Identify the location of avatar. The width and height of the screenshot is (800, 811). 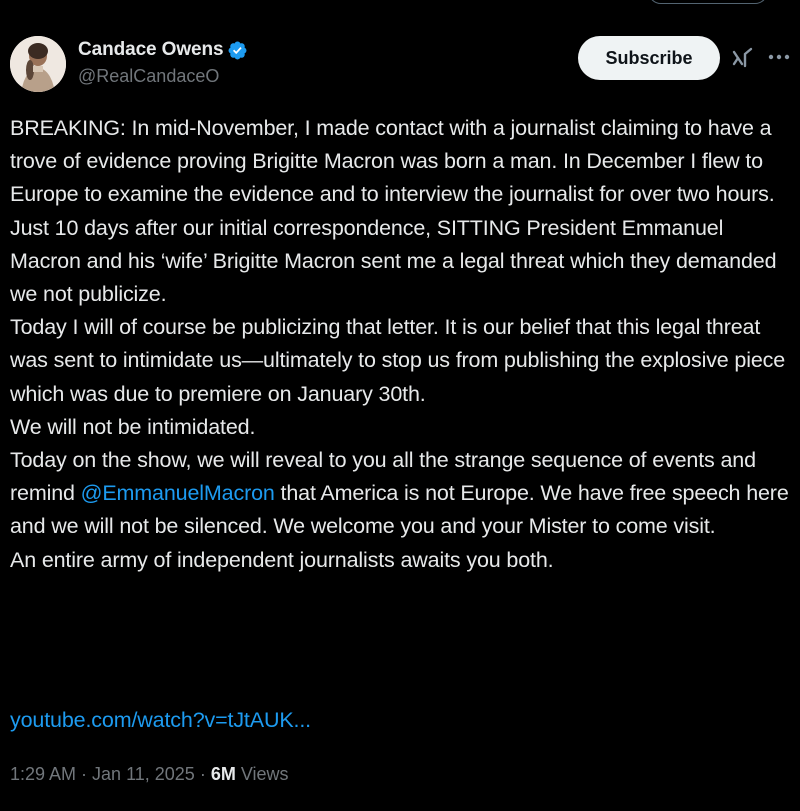
(38, 64).